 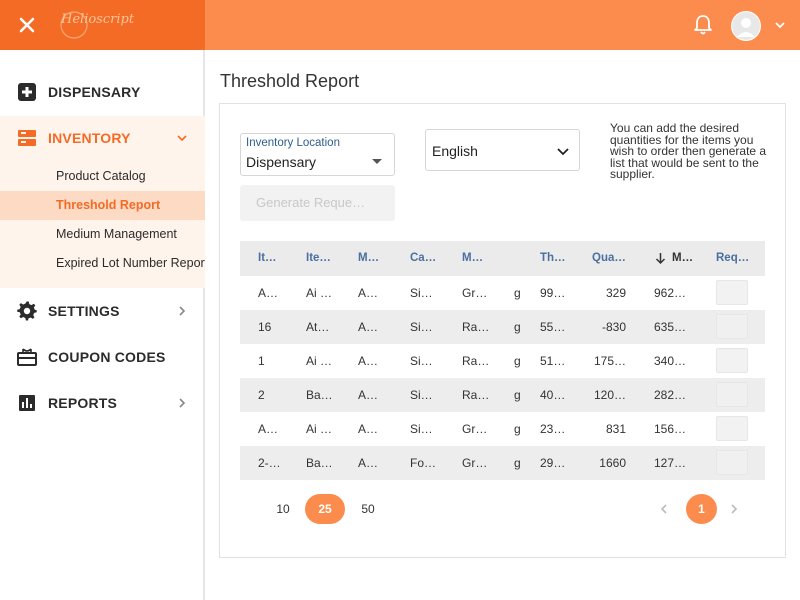 I want to click on page-size-10: 10, so click(x=283, y=509).